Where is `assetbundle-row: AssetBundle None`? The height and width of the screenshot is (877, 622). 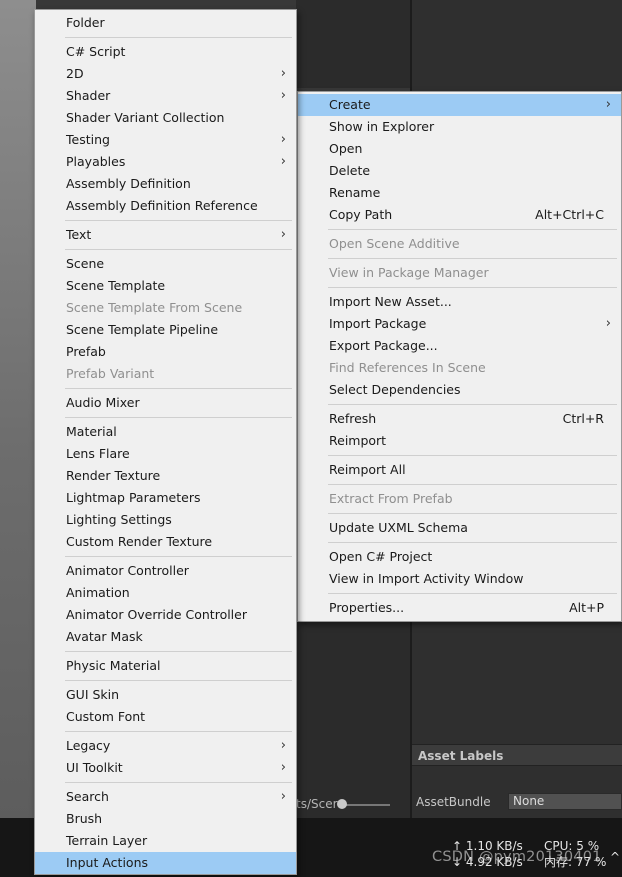 assetbundle-row: AssetBundle None is located at coordinates (517, 802).